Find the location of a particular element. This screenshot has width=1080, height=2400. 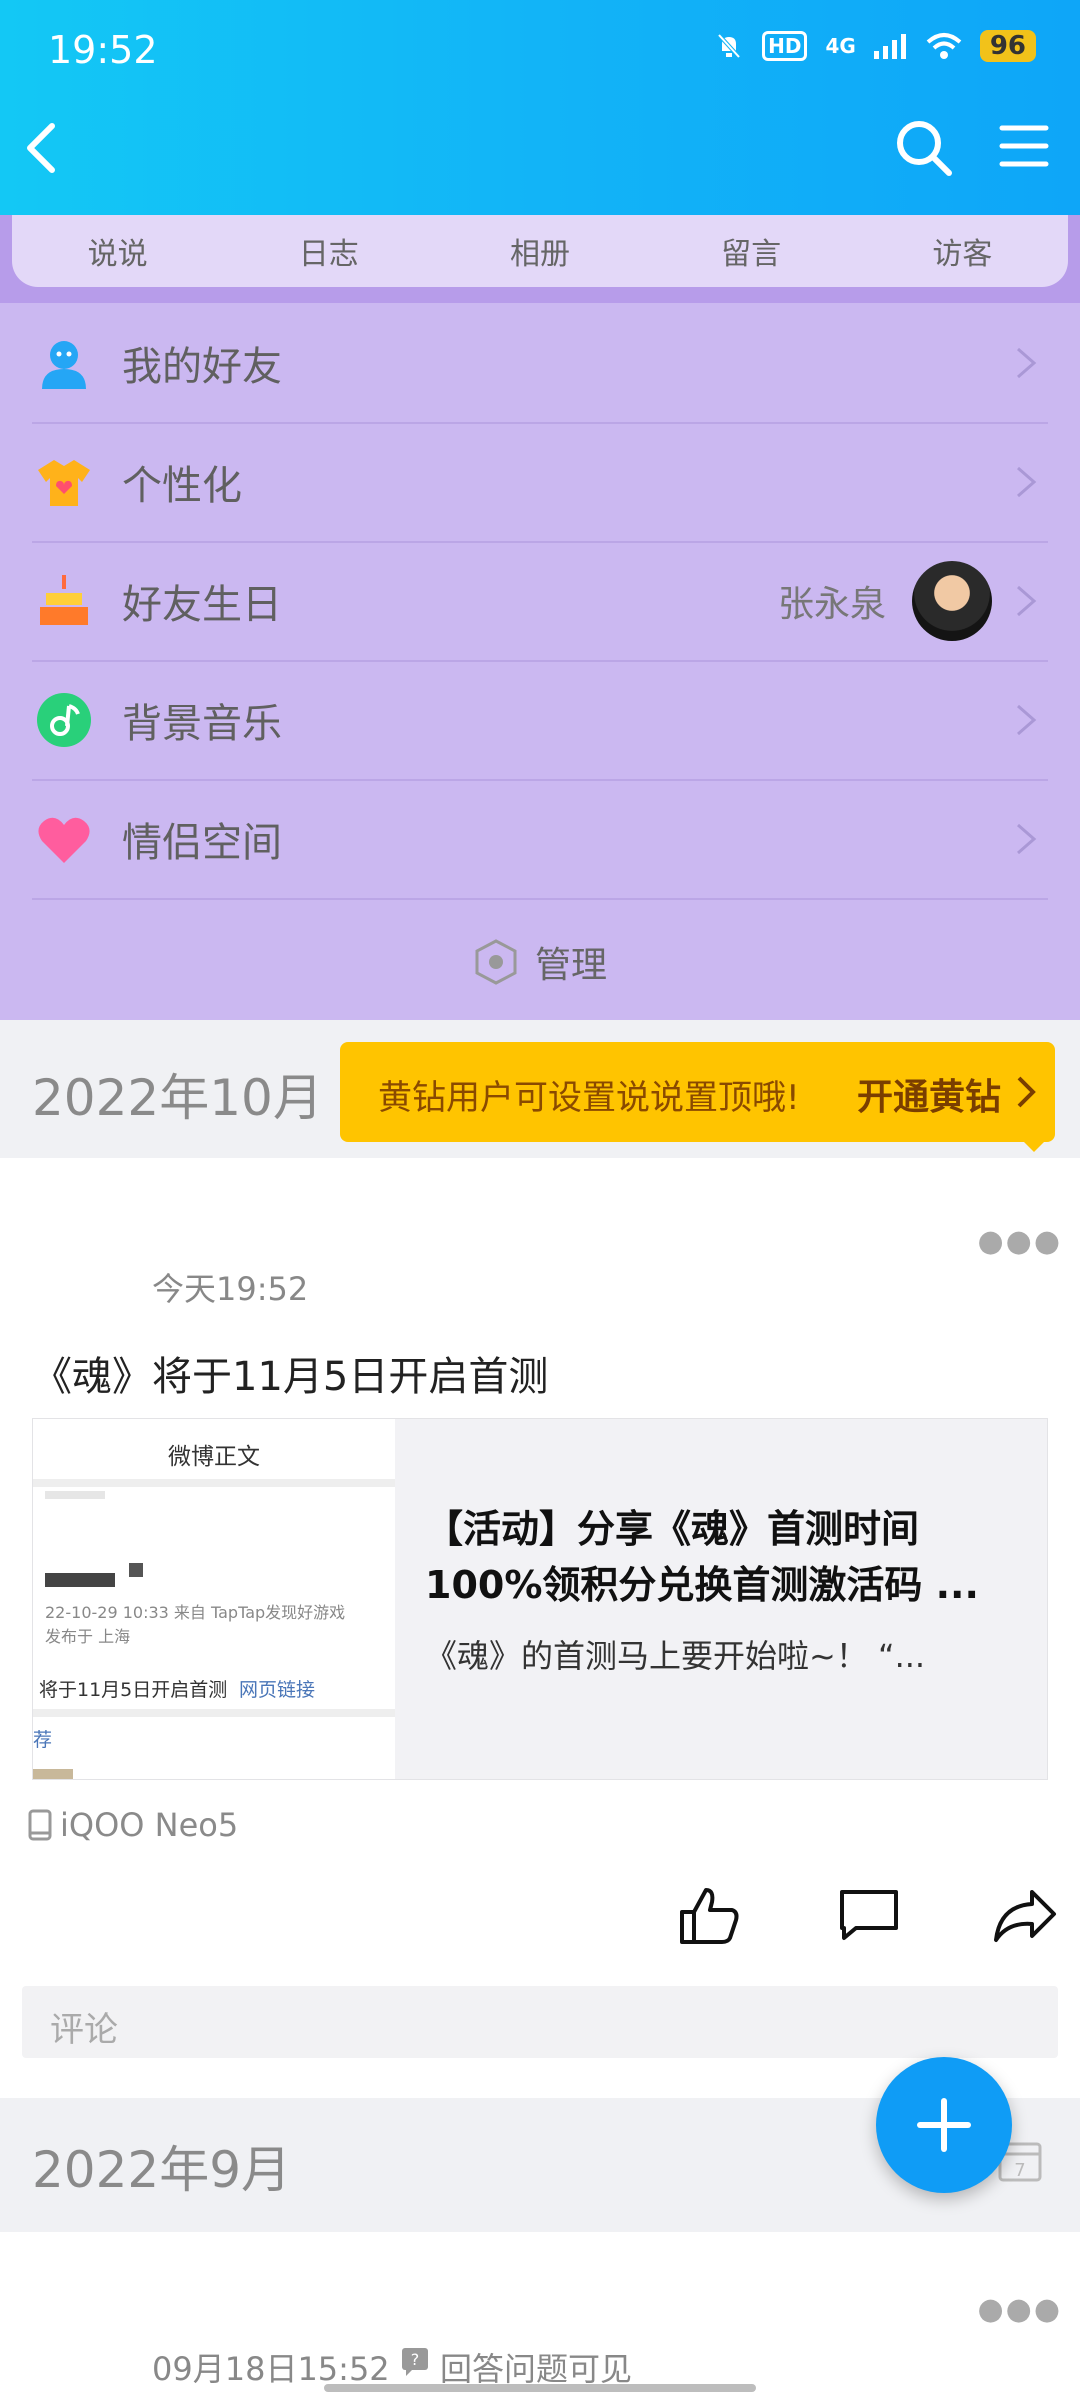

like-icon is located at coordinates (709, 1915).